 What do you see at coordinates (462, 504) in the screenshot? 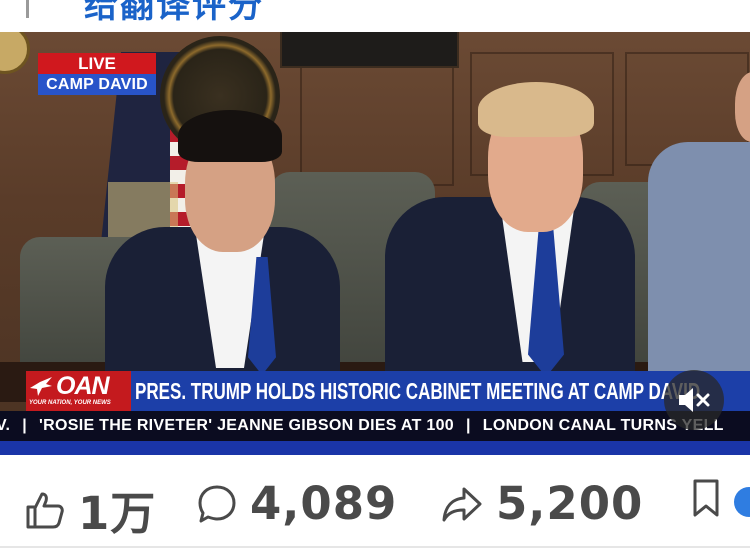
I see `share-arrow-icon` at bounding box center [462, 504].